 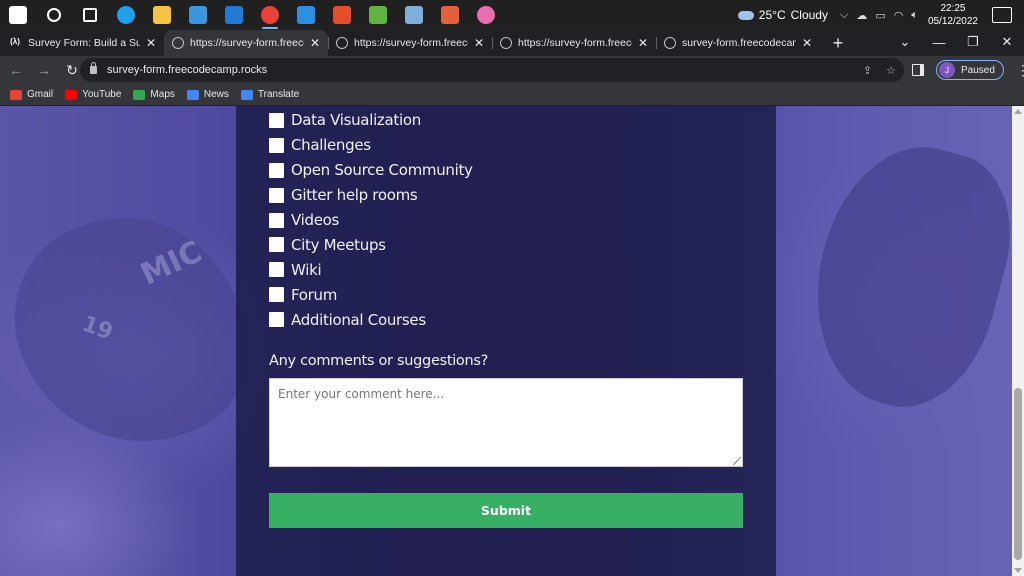 I want to click on clock: 22:25 05/12/2022, so click(x=953, y=15).